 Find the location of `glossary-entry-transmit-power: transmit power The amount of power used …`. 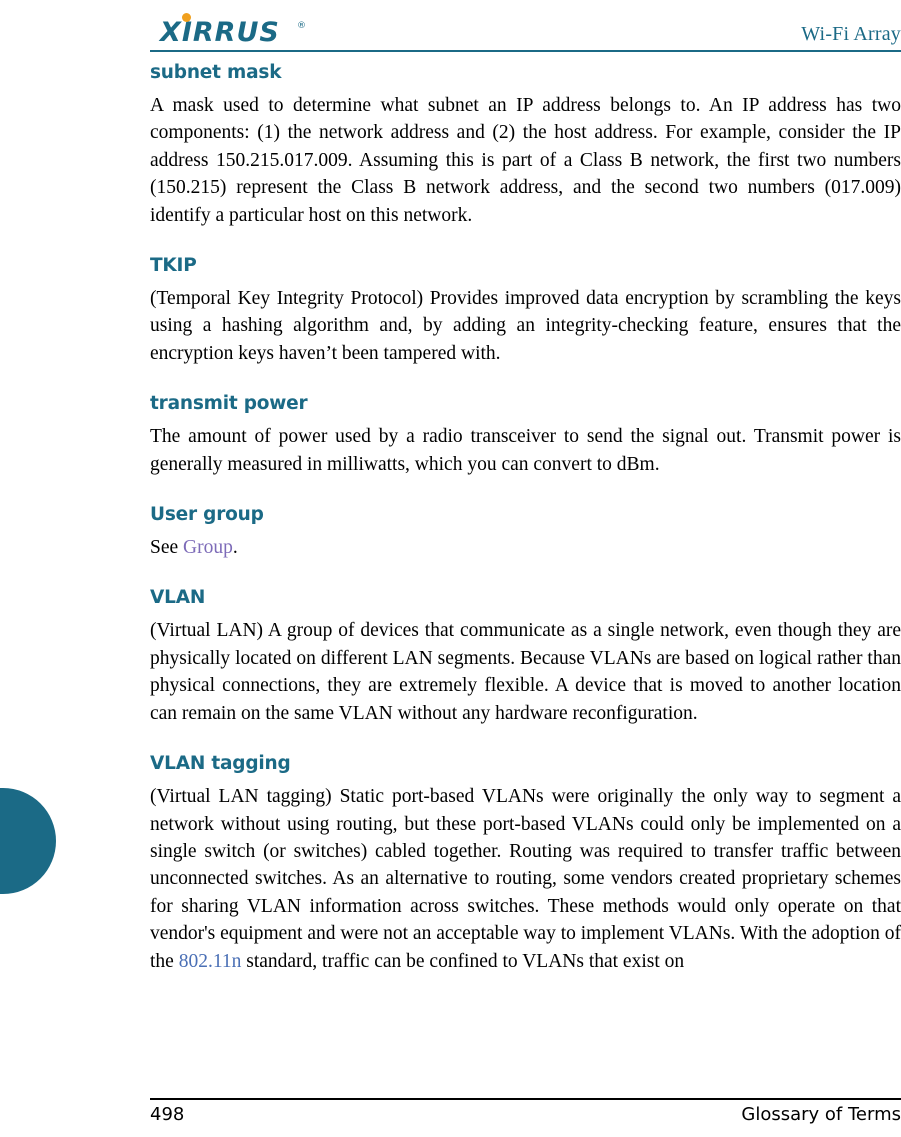

glossary-entry-transmit-power: transmit power The amount of power used … is located at coordinates (525, 435).